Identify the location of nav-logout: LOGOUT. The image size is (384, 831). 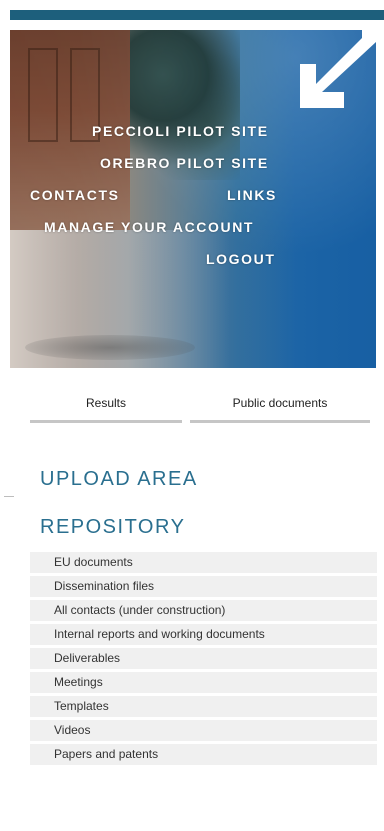
(240, 259).